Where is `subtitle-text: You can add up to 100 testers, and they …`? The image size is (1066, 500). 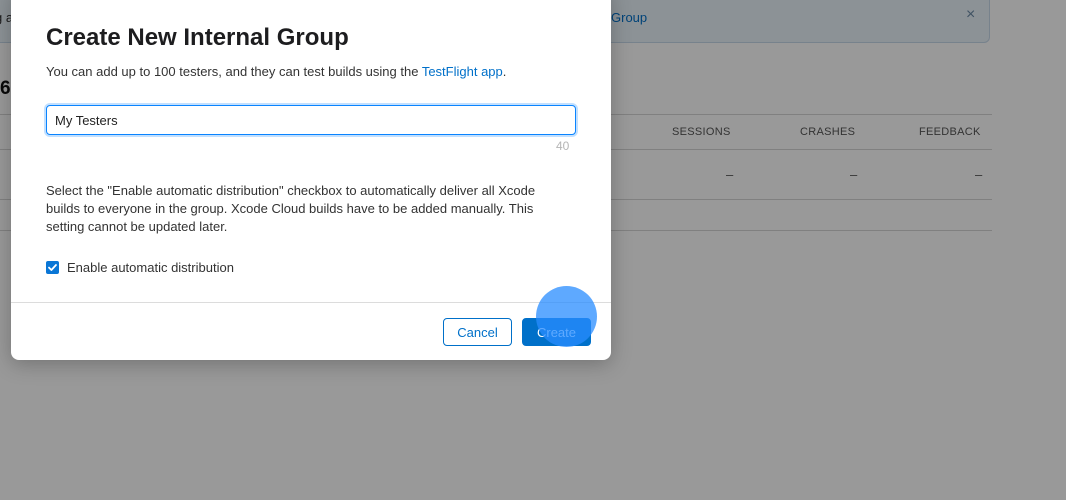 subtitle-text: You can add up to 100 testers, and they … is located at coordinates (234, 71).